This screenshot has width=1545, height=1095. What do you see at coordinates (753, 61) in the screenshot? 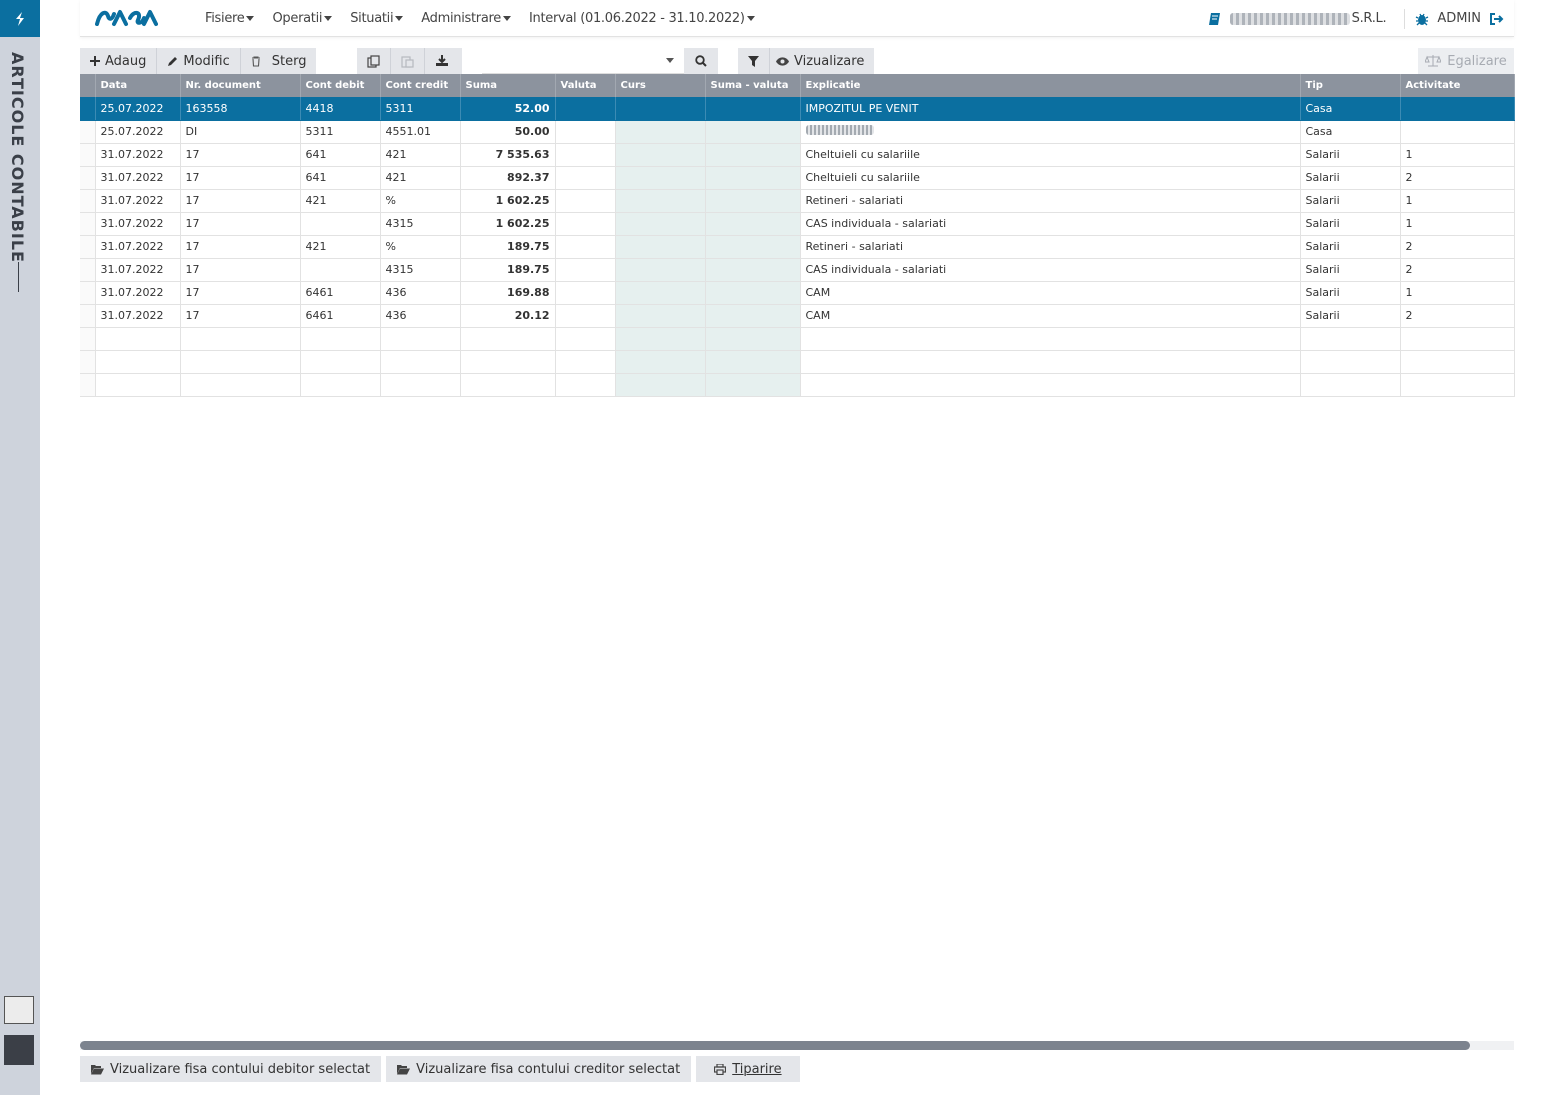
I see `filter-button` at bounding box center [753, 61].